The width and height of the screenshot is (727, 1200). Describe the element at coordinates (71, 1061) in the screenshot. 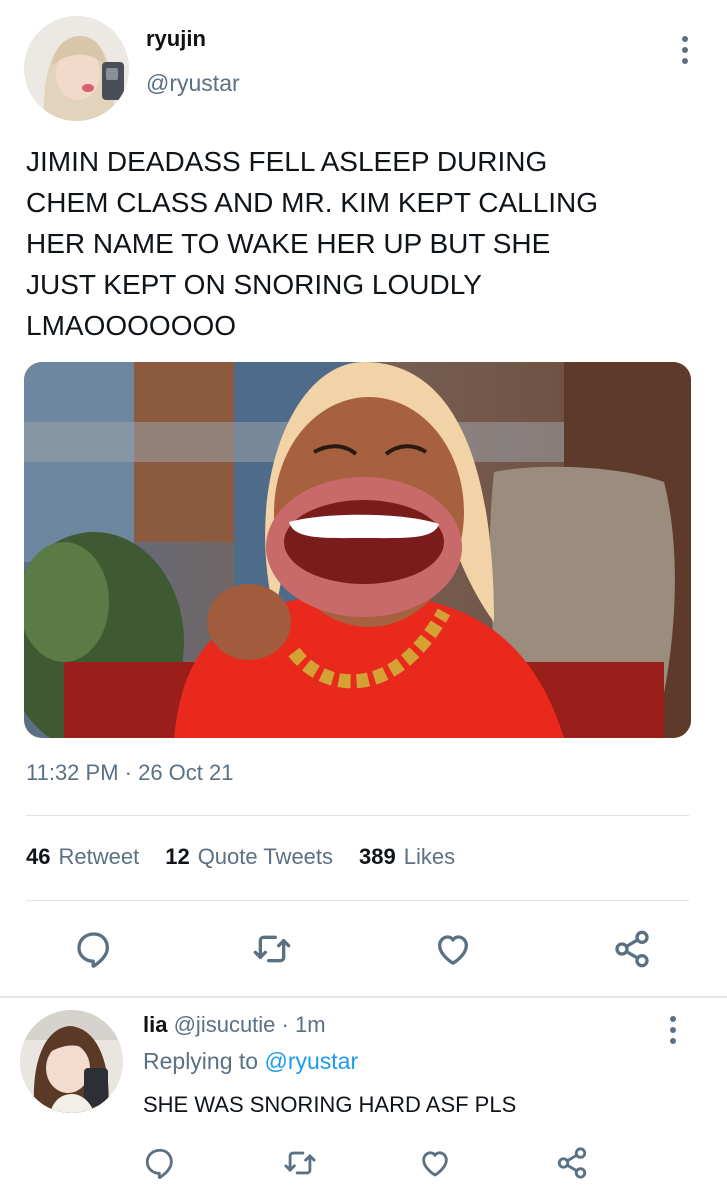

I see `reply-author-avatar` at that location.